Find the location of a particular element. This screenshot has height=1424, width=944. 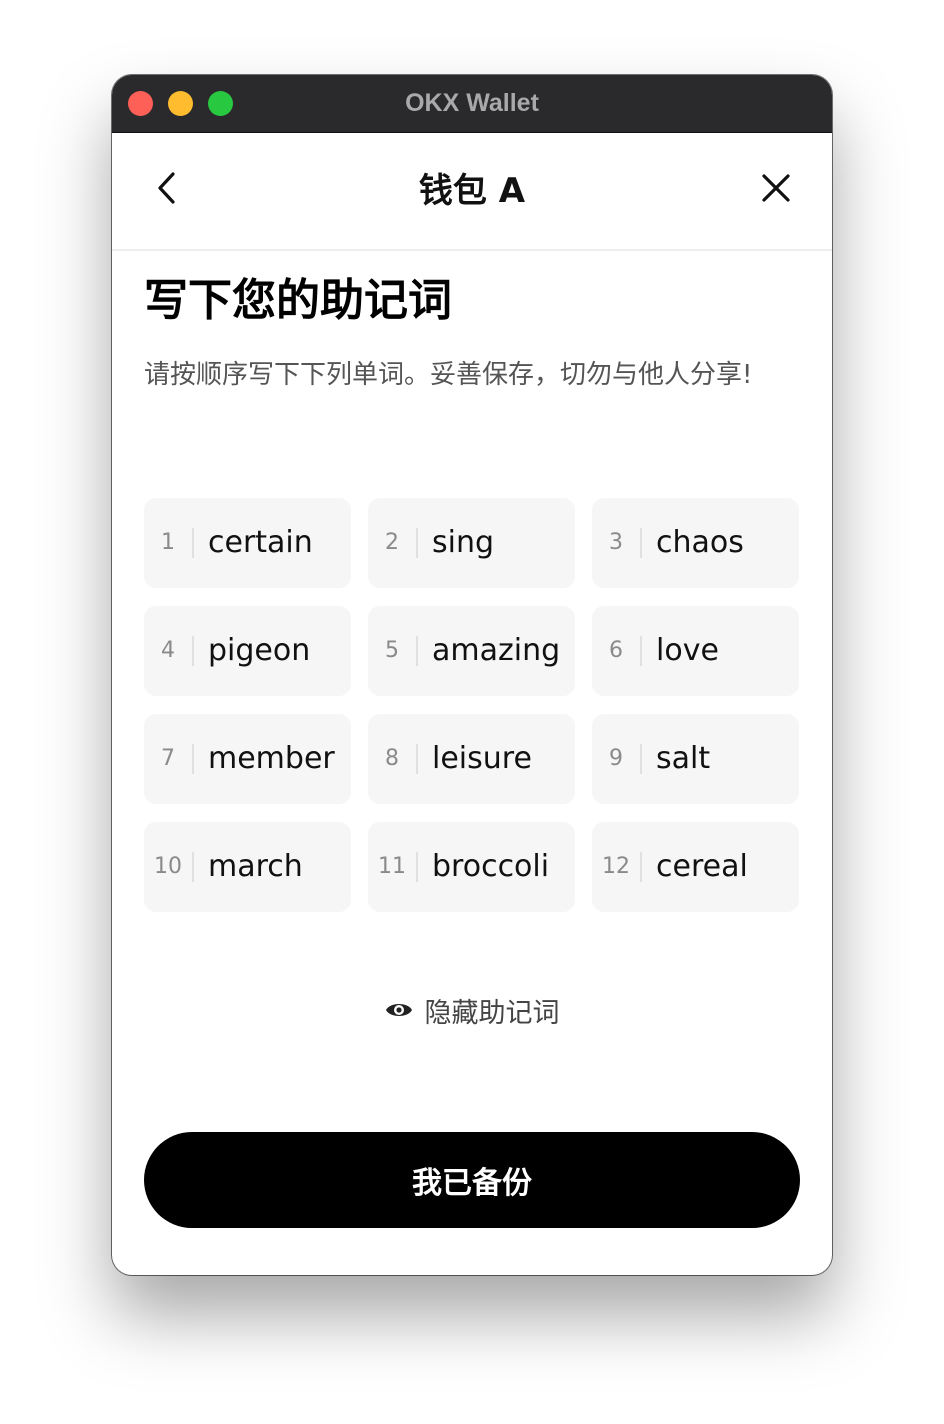

backed-up-button: 我已备份 is located at coordinates (472, 1180).